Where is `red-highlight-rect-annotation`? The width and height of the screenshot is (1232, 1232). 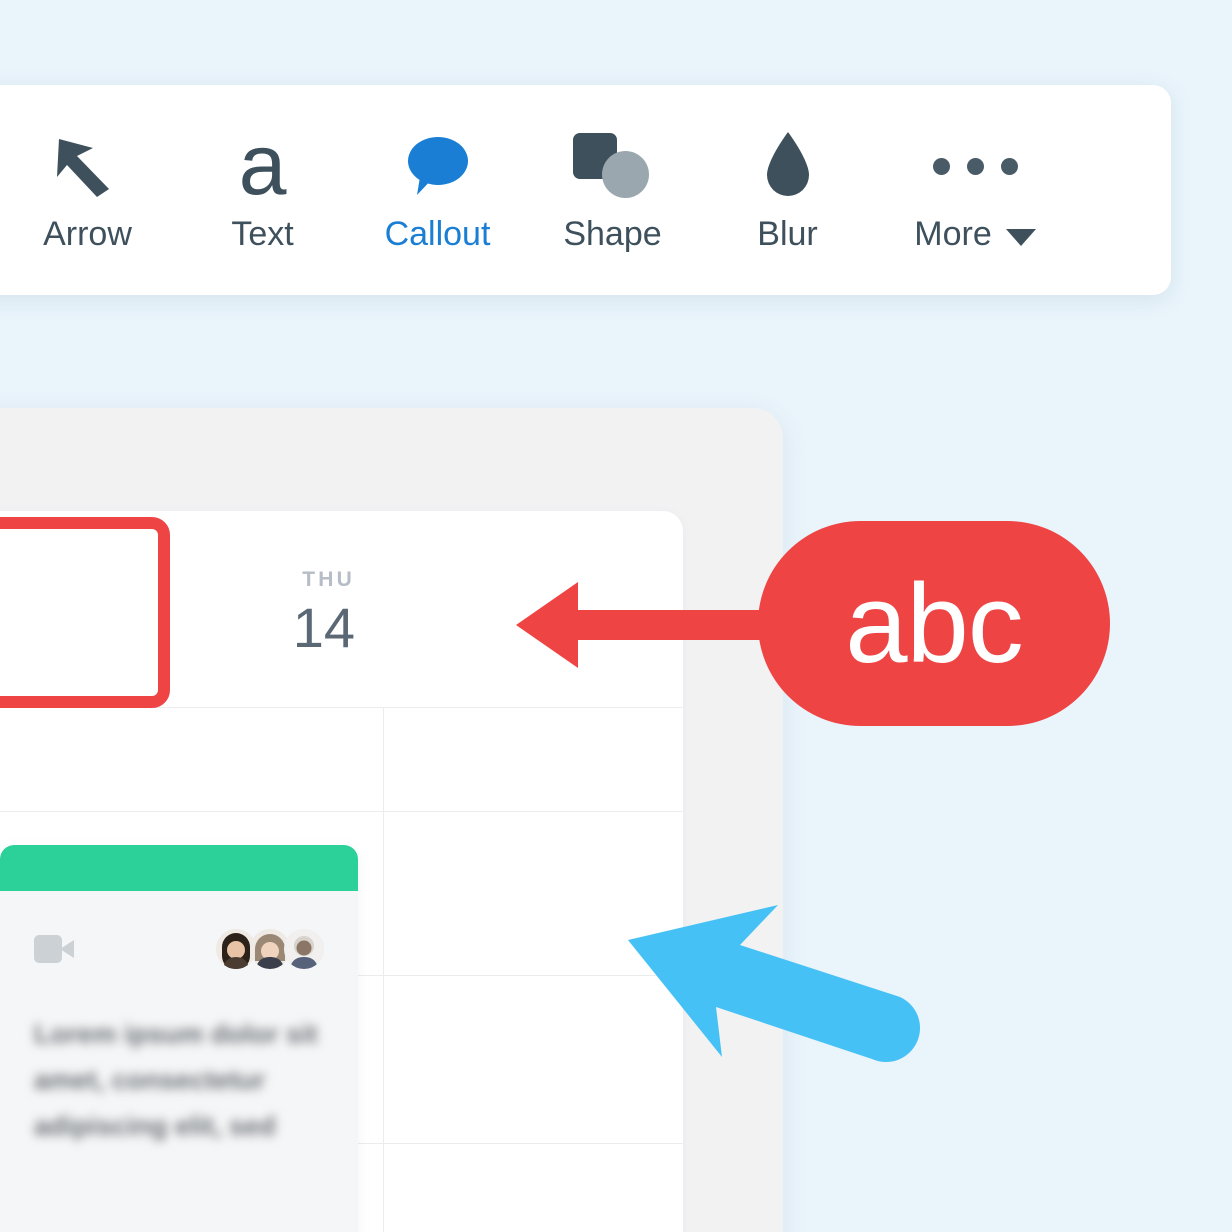 red-highlight-rect-annotation is located at coordinates (85, 612).